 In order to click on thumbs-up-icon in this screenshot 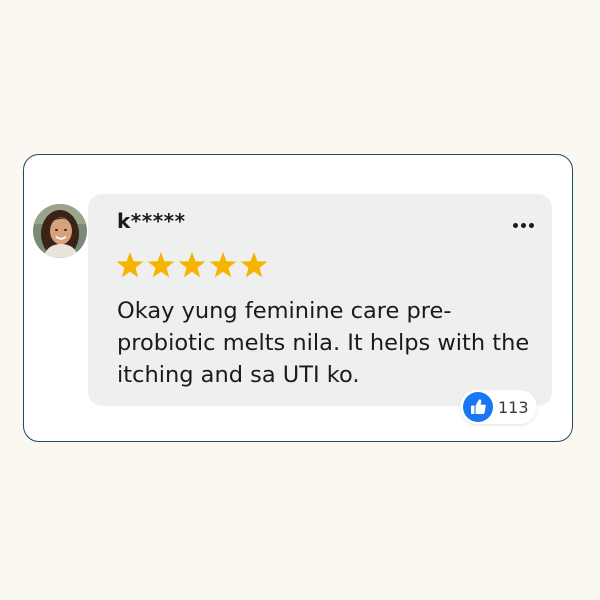, I will do `click(478, 407)`.